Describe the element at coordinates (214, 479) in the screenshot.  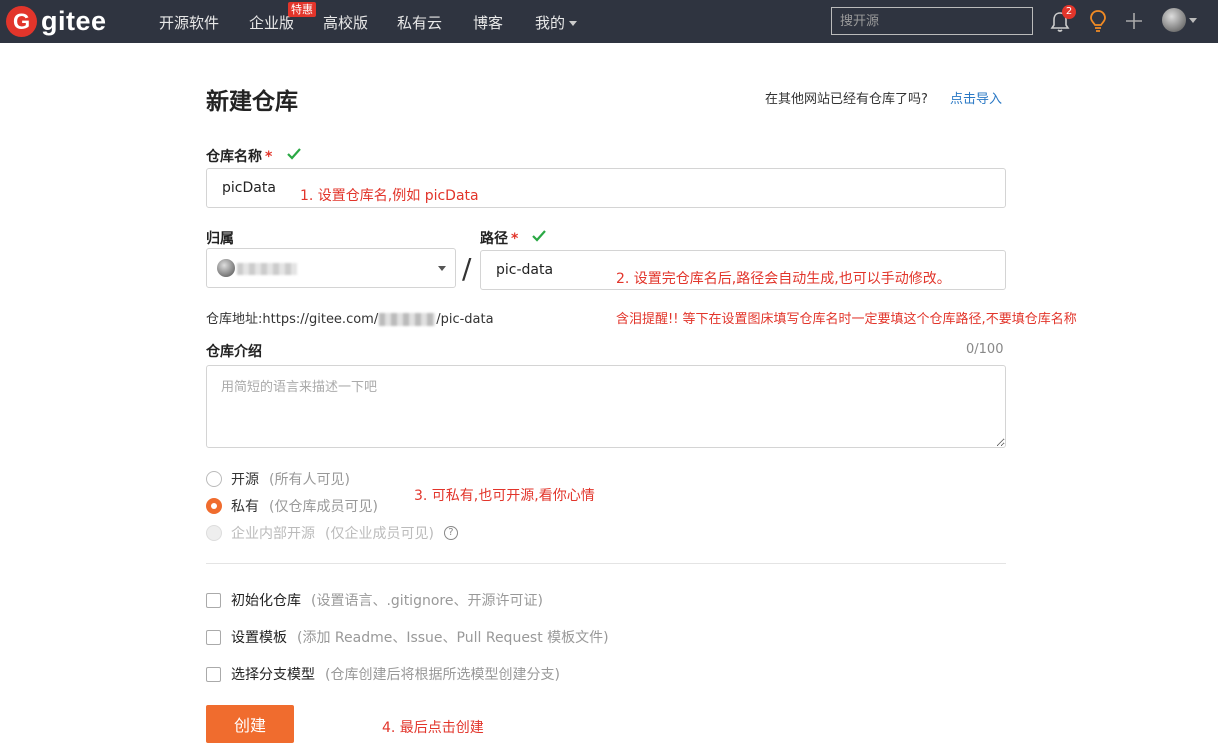
I see `radio-open-source` at that location.